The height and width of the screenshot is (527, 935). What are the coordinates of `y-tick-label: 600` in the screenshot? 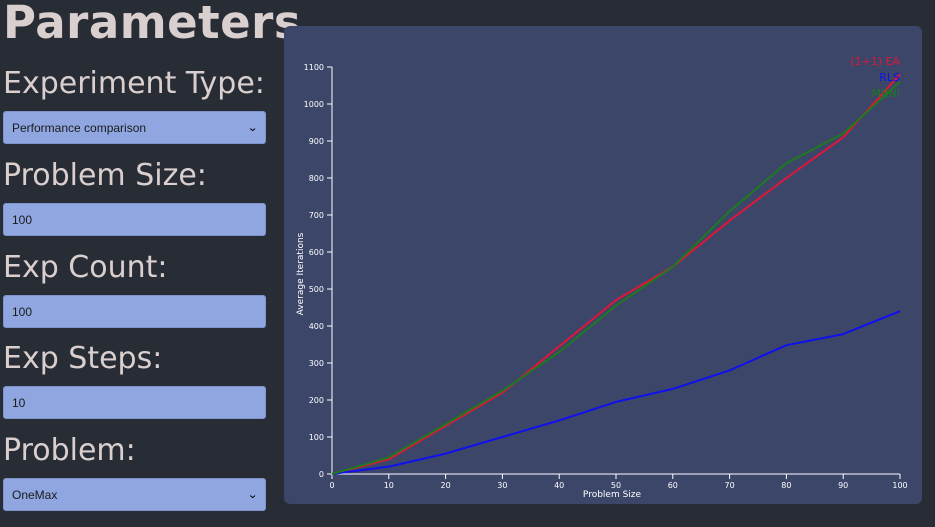 It's located at (316, 252).